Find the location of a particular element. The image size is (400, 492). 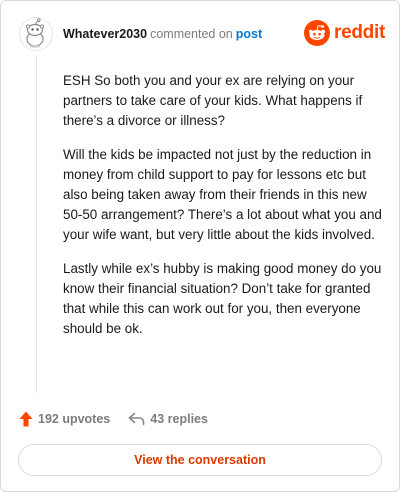

reddit-logo-icon is located at coordinates (317, 33).